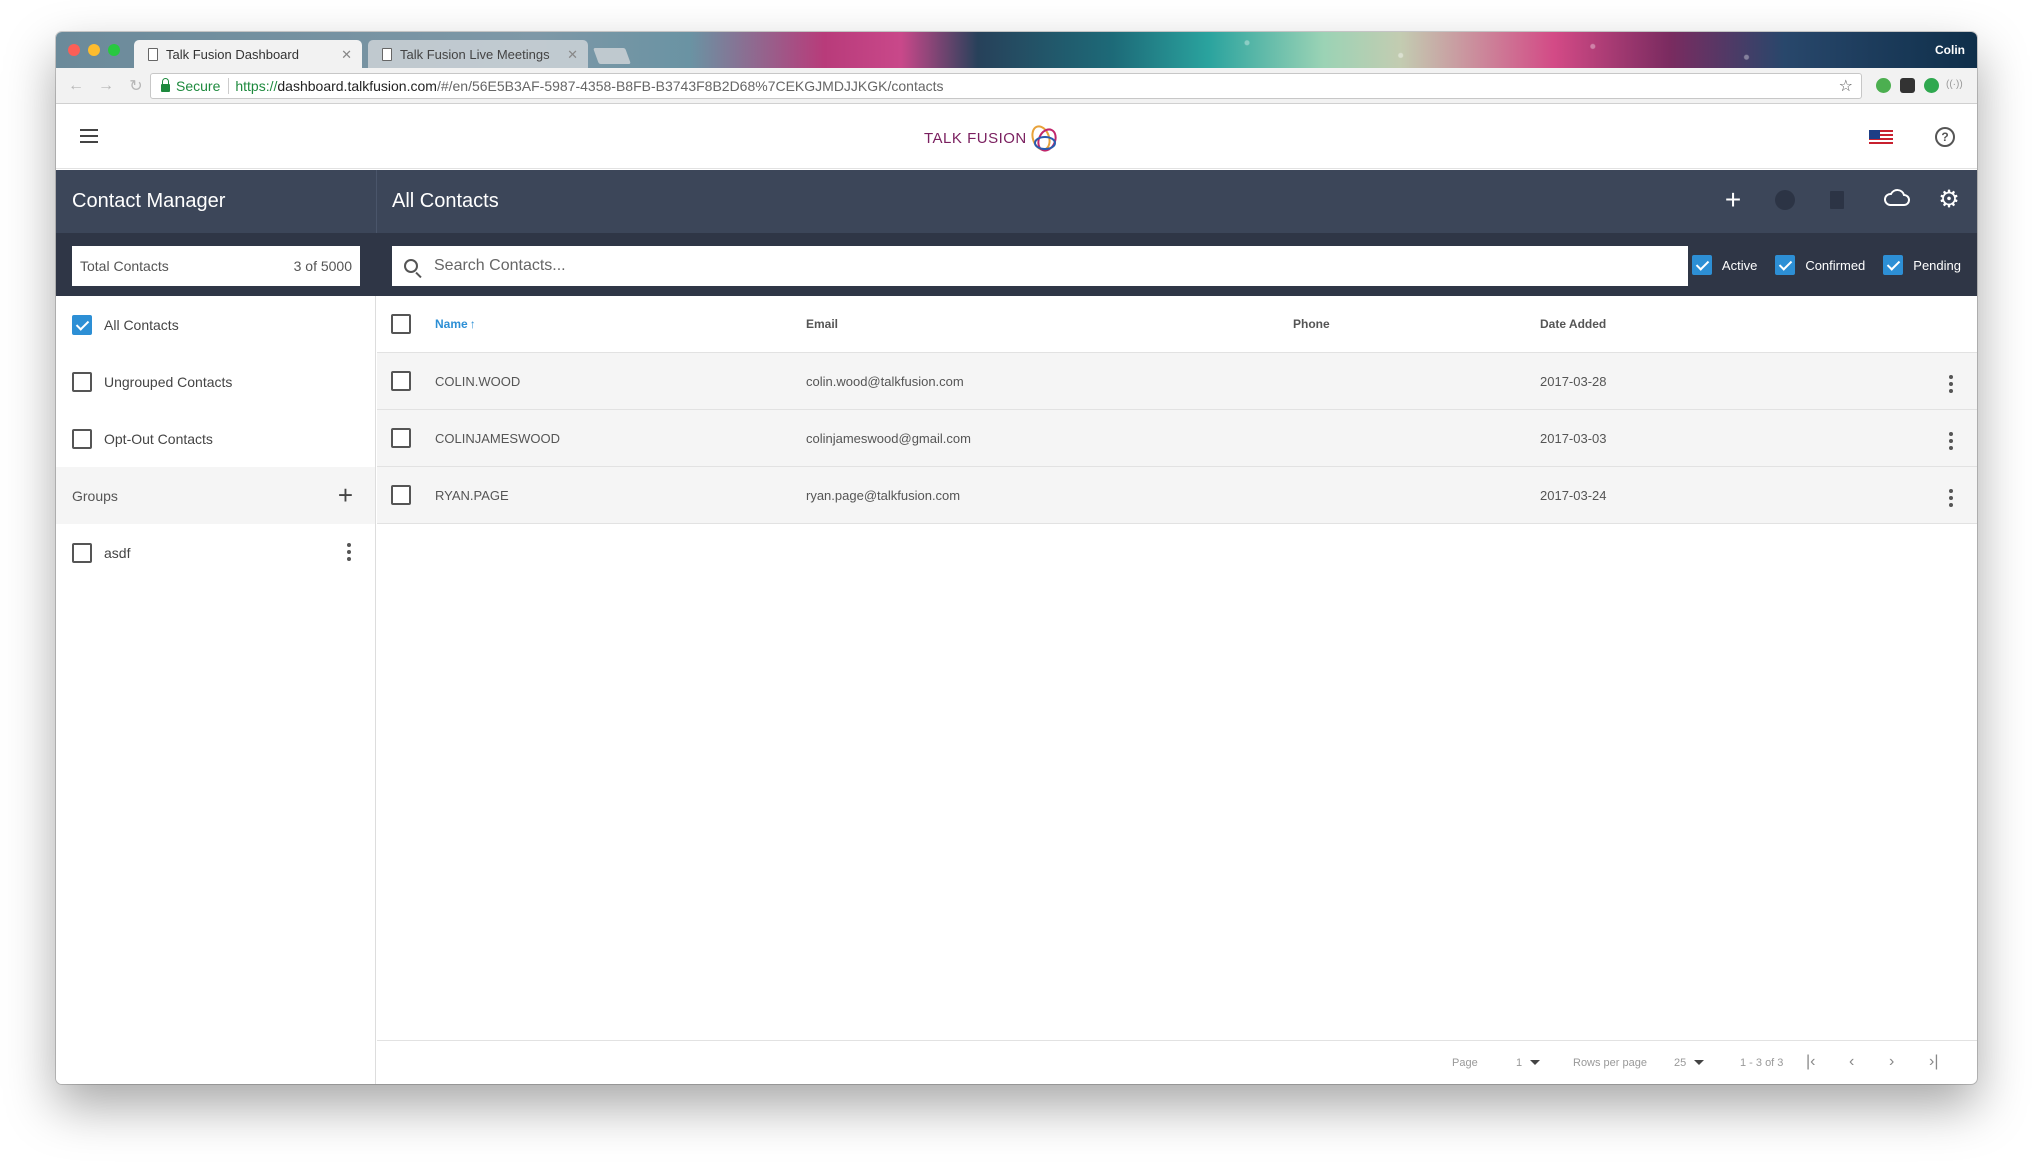 The width and height of the screenshot is (2032, 1165). Describe the element at coordinates (1810, 1062) in the screenshot. I see `first-page-icon: |‹` at that location.